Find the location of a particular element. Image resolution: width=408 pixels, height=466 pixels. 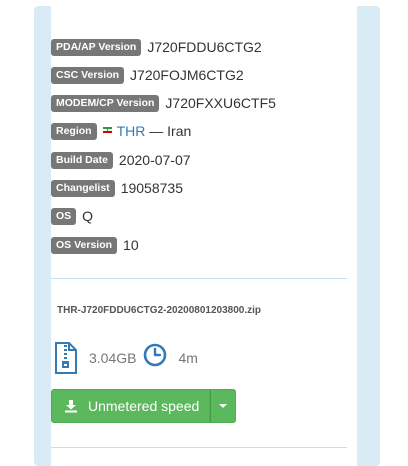

caret-down-icon is located at coordinates (223, 406).